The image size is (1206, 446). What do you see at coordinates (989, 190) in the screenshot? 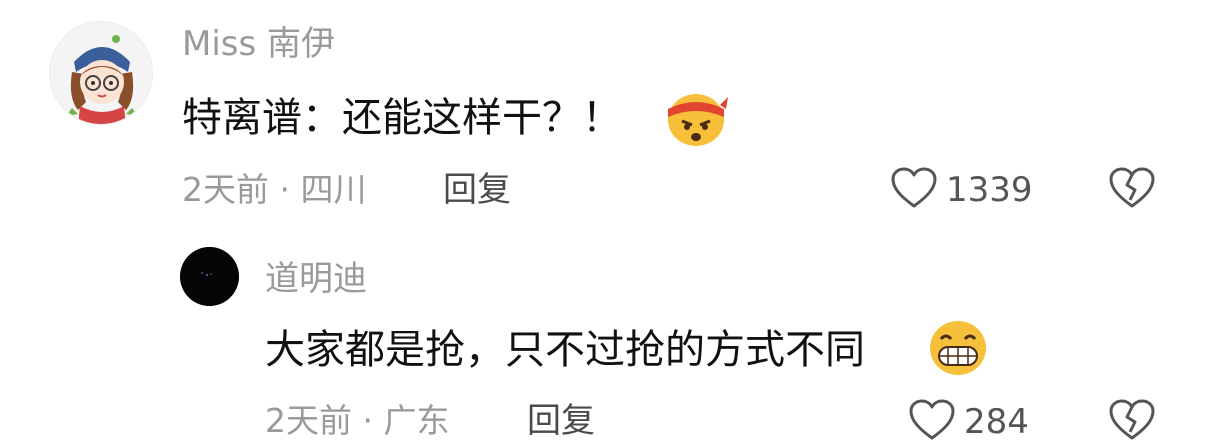
I see `comment-like-count: 1339` at bounding box center [989, 190].